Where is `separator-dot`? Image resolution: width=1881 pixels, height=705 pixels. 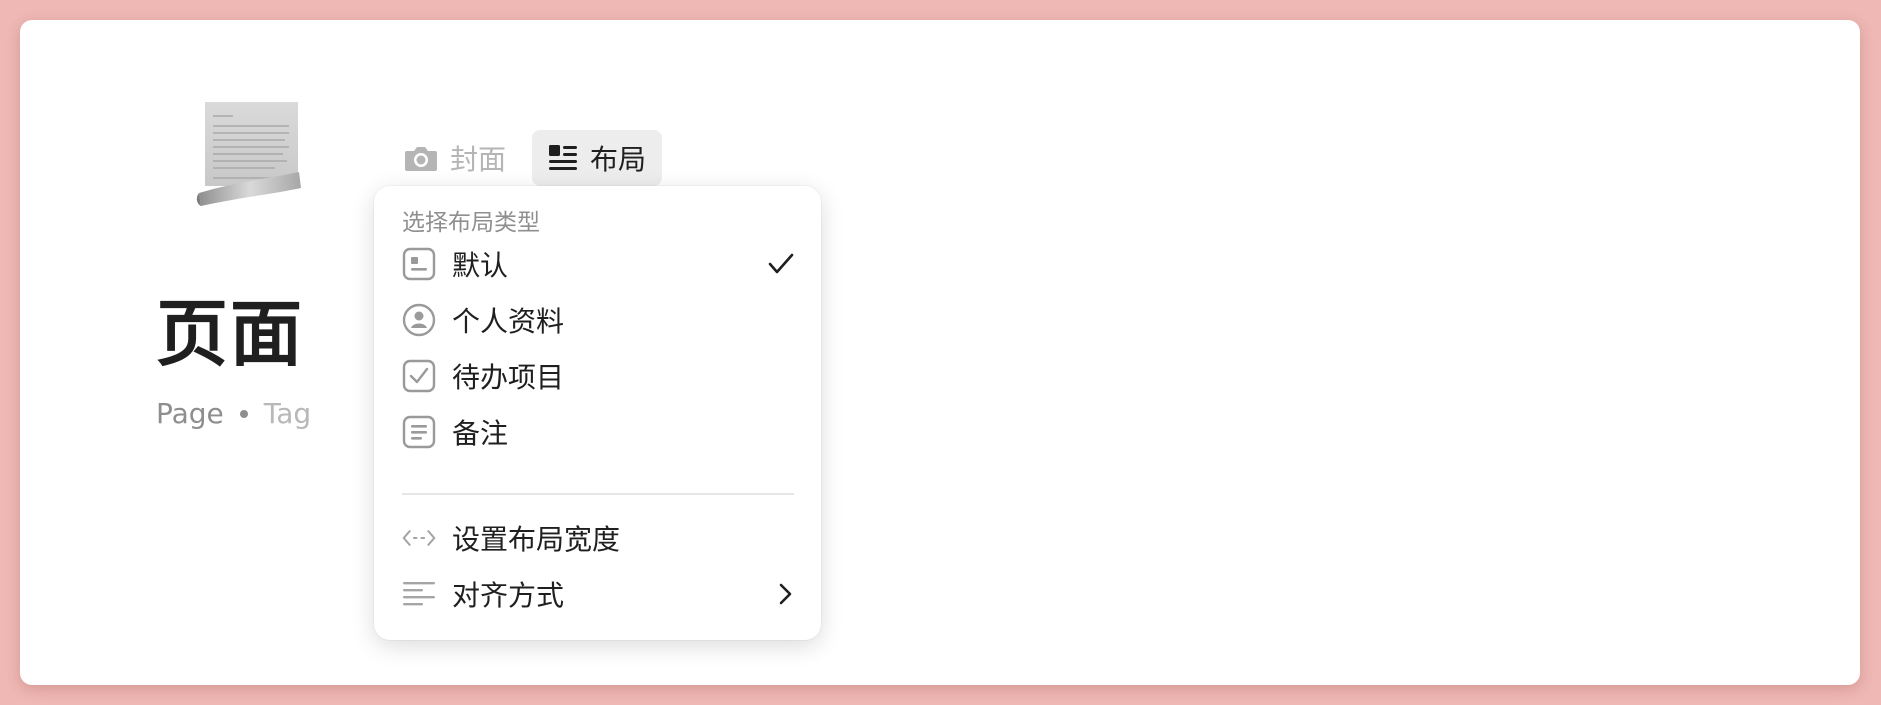
separator-dot is located at coordinates (243, 414).